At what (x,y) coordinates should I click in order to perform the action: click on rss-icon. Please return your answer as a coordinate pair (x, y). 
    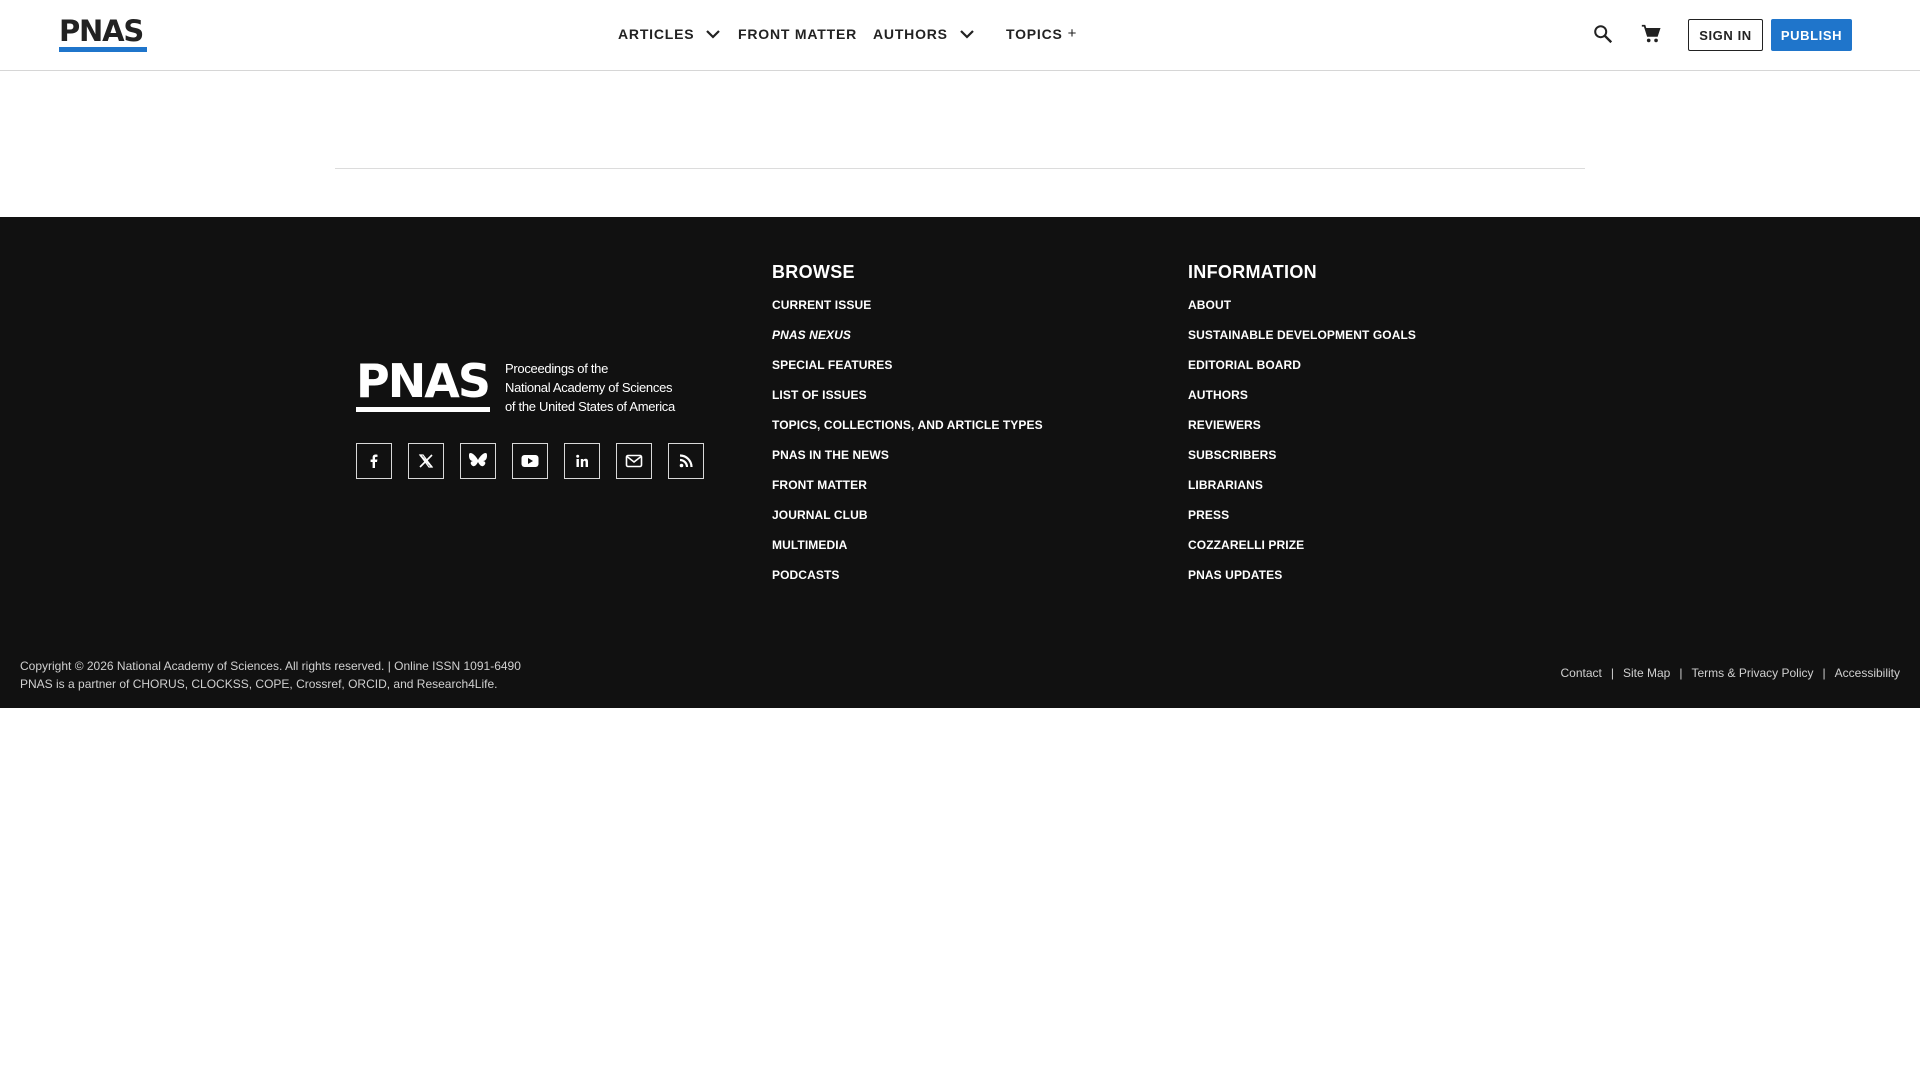
    Looking at the image, I should click on (686, 461).